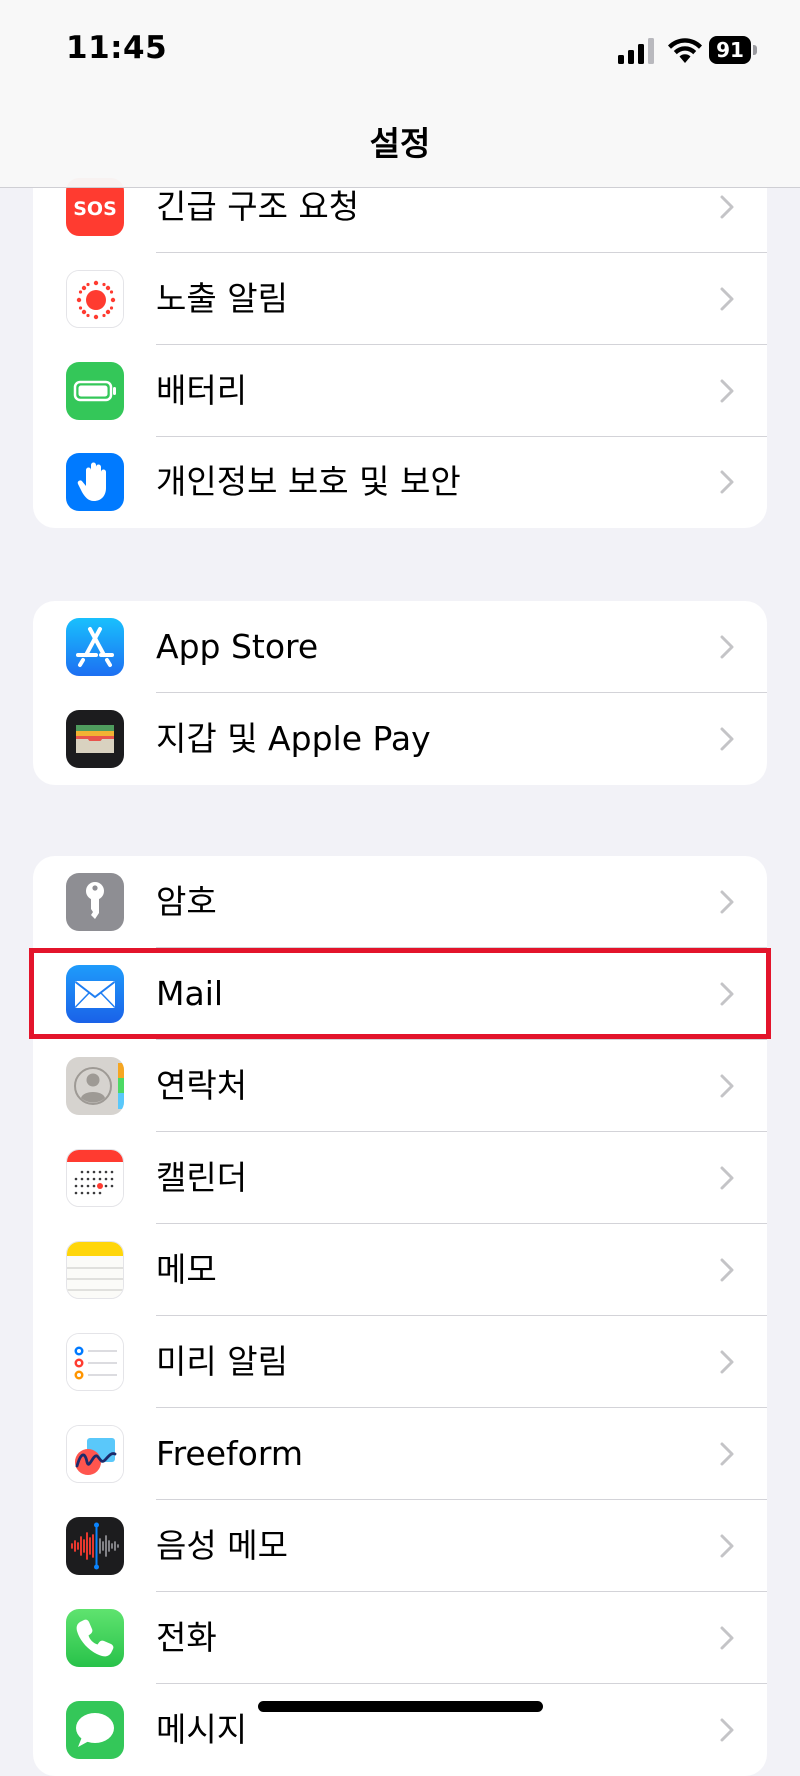  Describe the element at coordinates (95, 1454) in the screenshot. I see `freeform-icon` at that location.